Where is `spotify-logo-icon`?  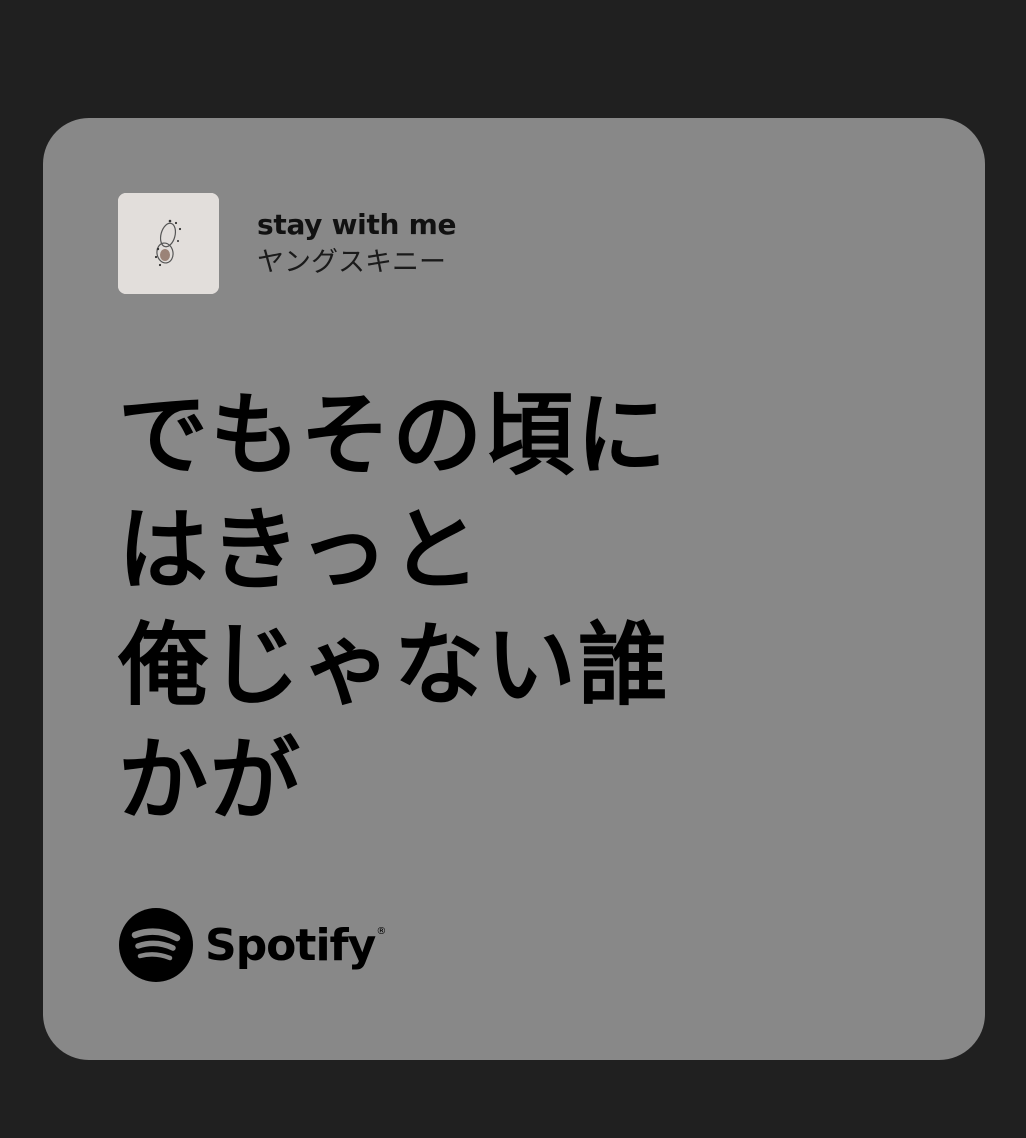 spotify-logo-icon is located at coordinates (156, 945).